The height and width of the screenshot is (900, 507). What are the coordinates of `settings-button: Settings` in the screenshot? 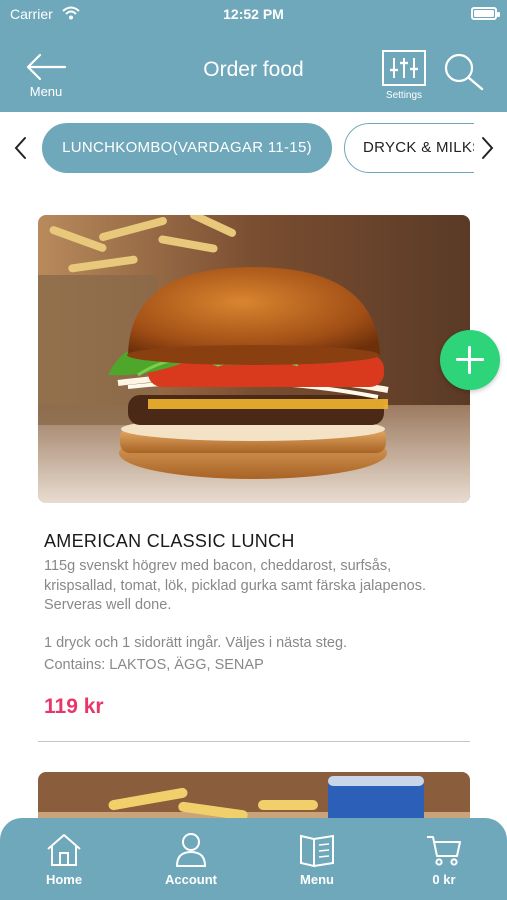 It's located at (404, 76).